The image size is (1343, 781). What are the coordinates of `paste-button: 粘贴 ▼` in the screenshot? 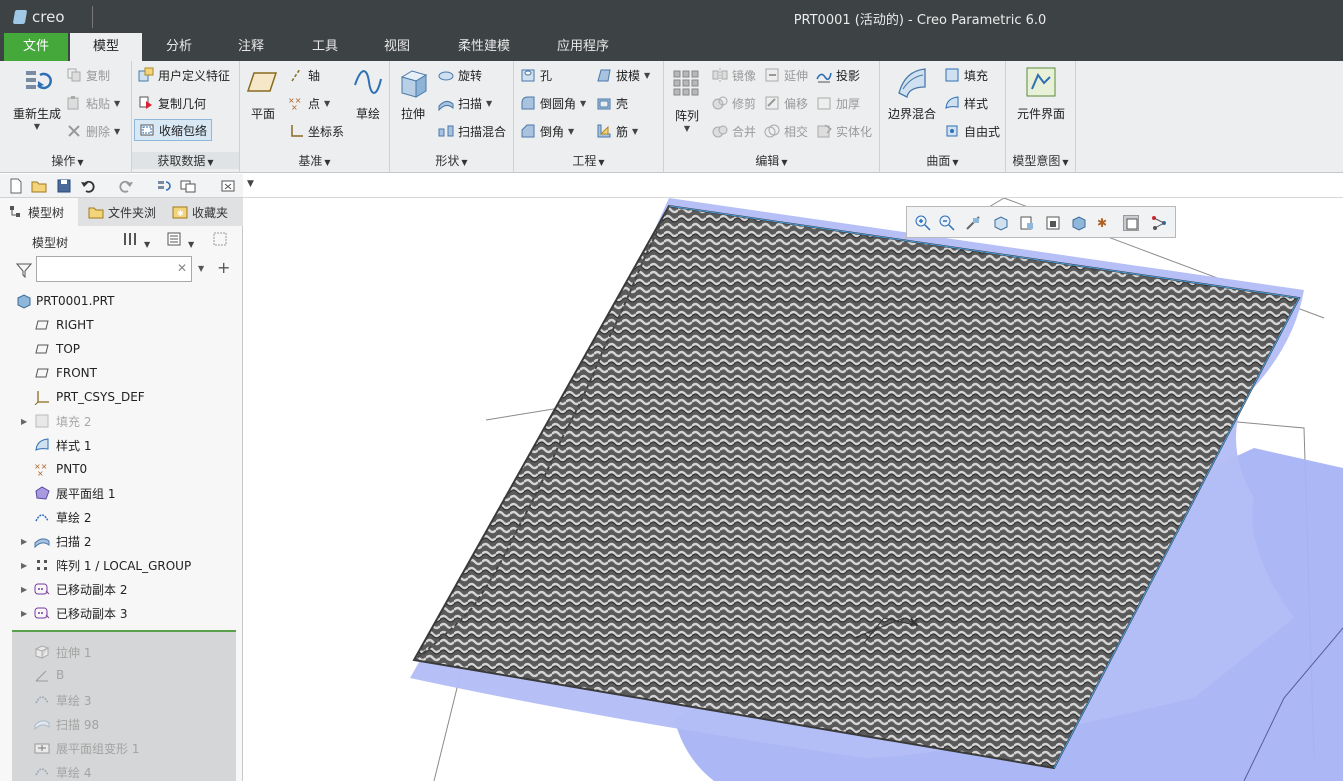 It's located at (93, 103).